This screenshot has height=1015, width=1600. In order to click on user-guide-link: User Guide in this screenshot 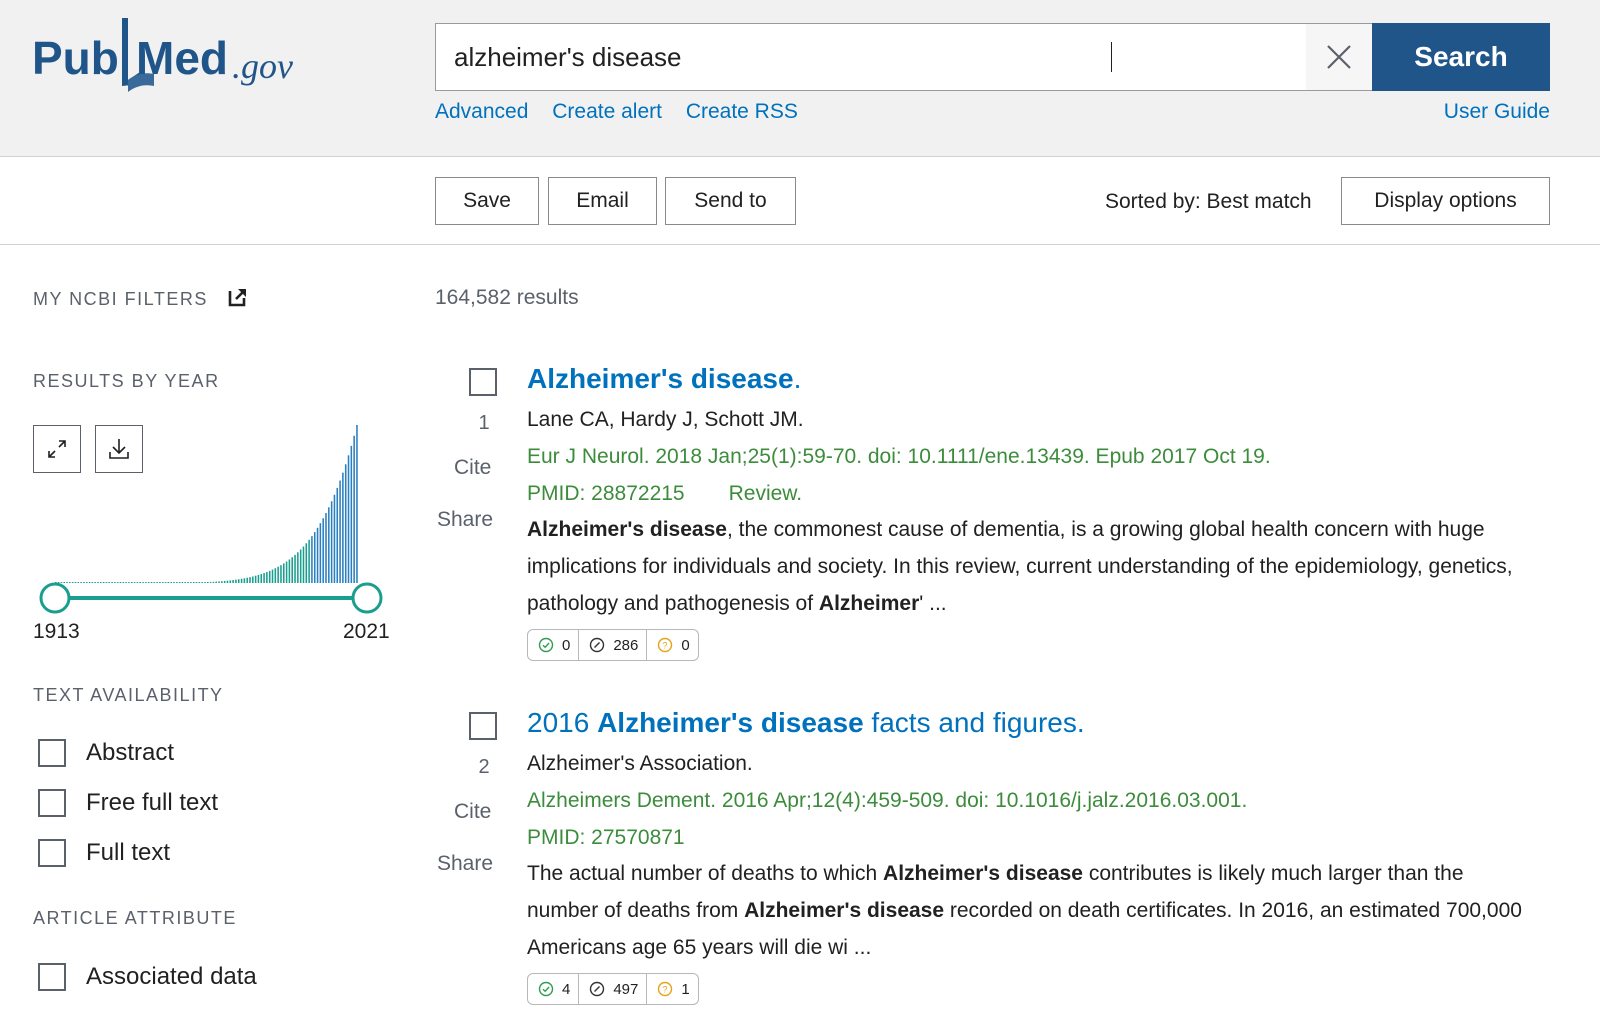, I will do `click(1497, 112)`.